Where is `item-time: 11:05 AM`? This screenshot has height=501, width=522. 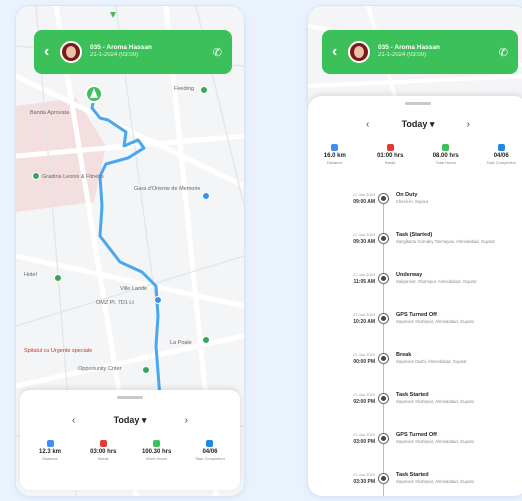
item-time: 11:05 AM is located at coordinates (364, 282).